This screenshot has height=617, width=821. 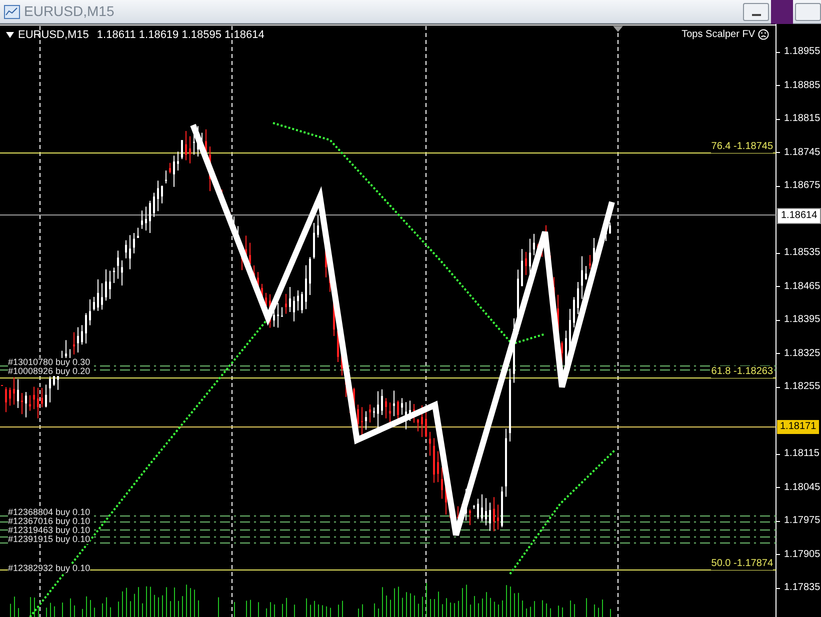 I want to click on marked-price-tag: 1.18171, so click(x=798, y=427).